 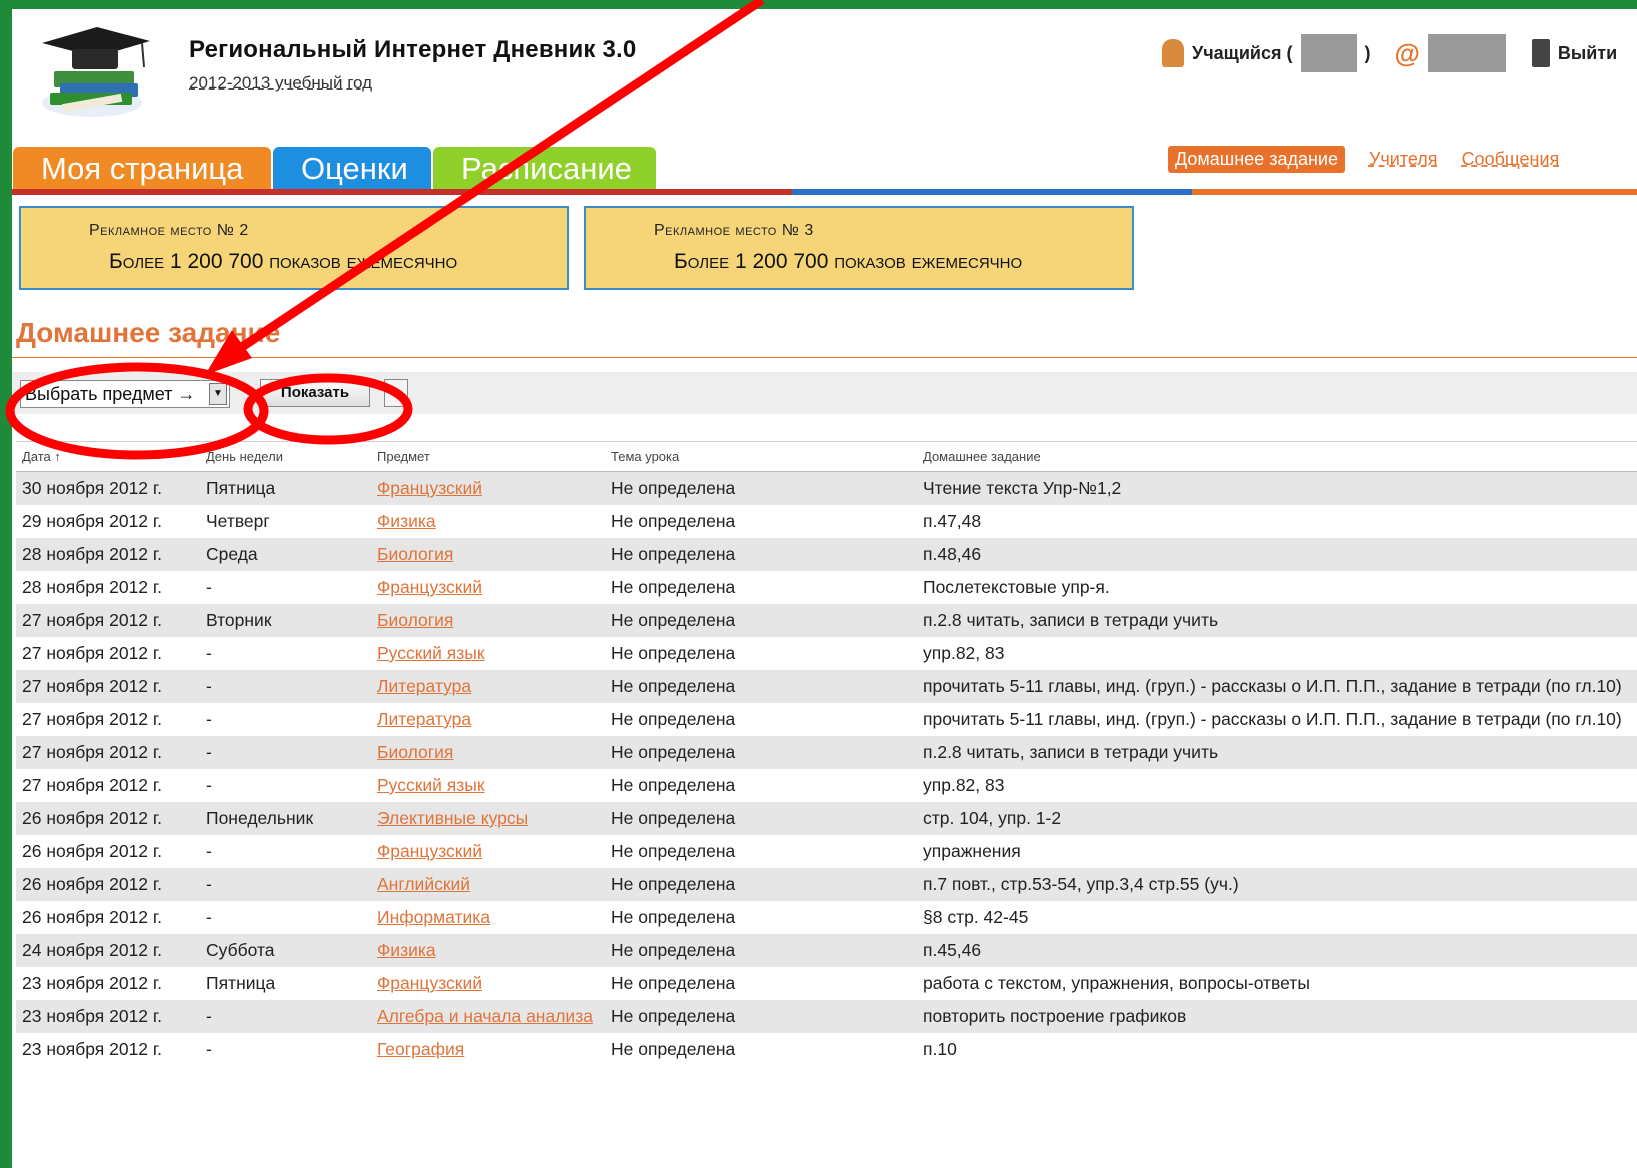 I want to click on cell-subject: Литература, so click(x=488, y=686).